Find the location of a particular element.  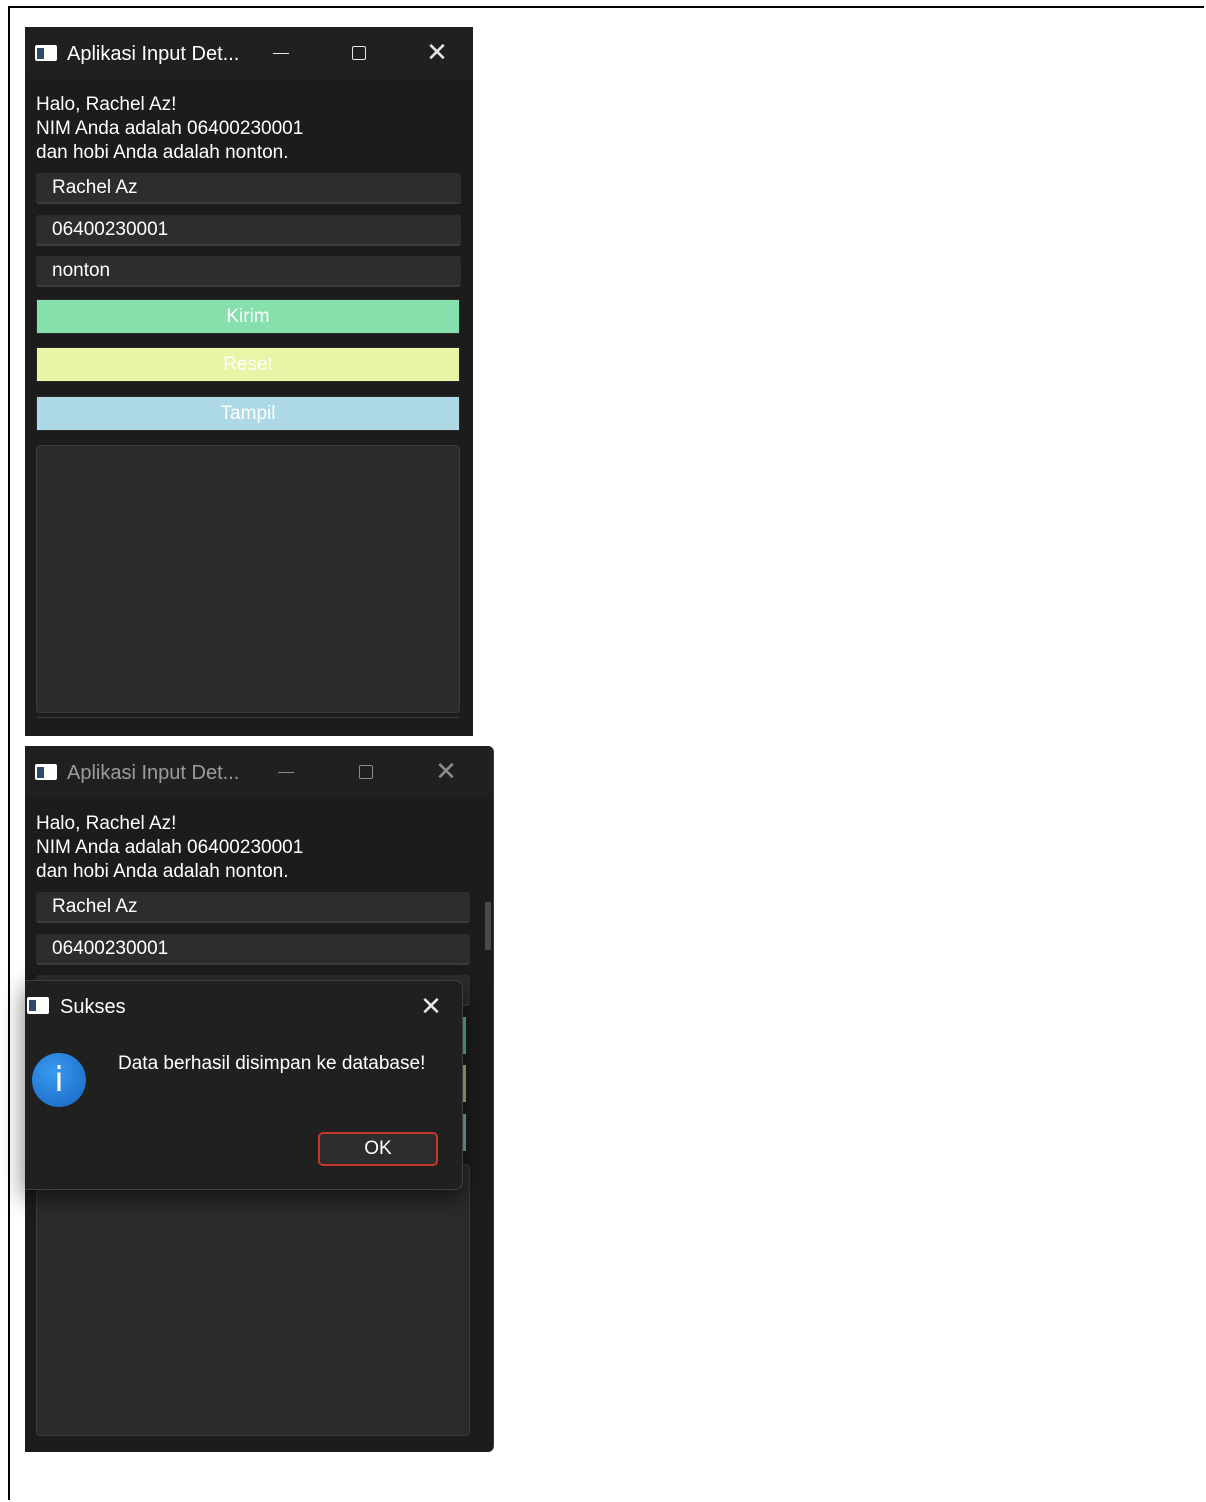

dialog-title: Sukses is located at coordinates (93, 1007).